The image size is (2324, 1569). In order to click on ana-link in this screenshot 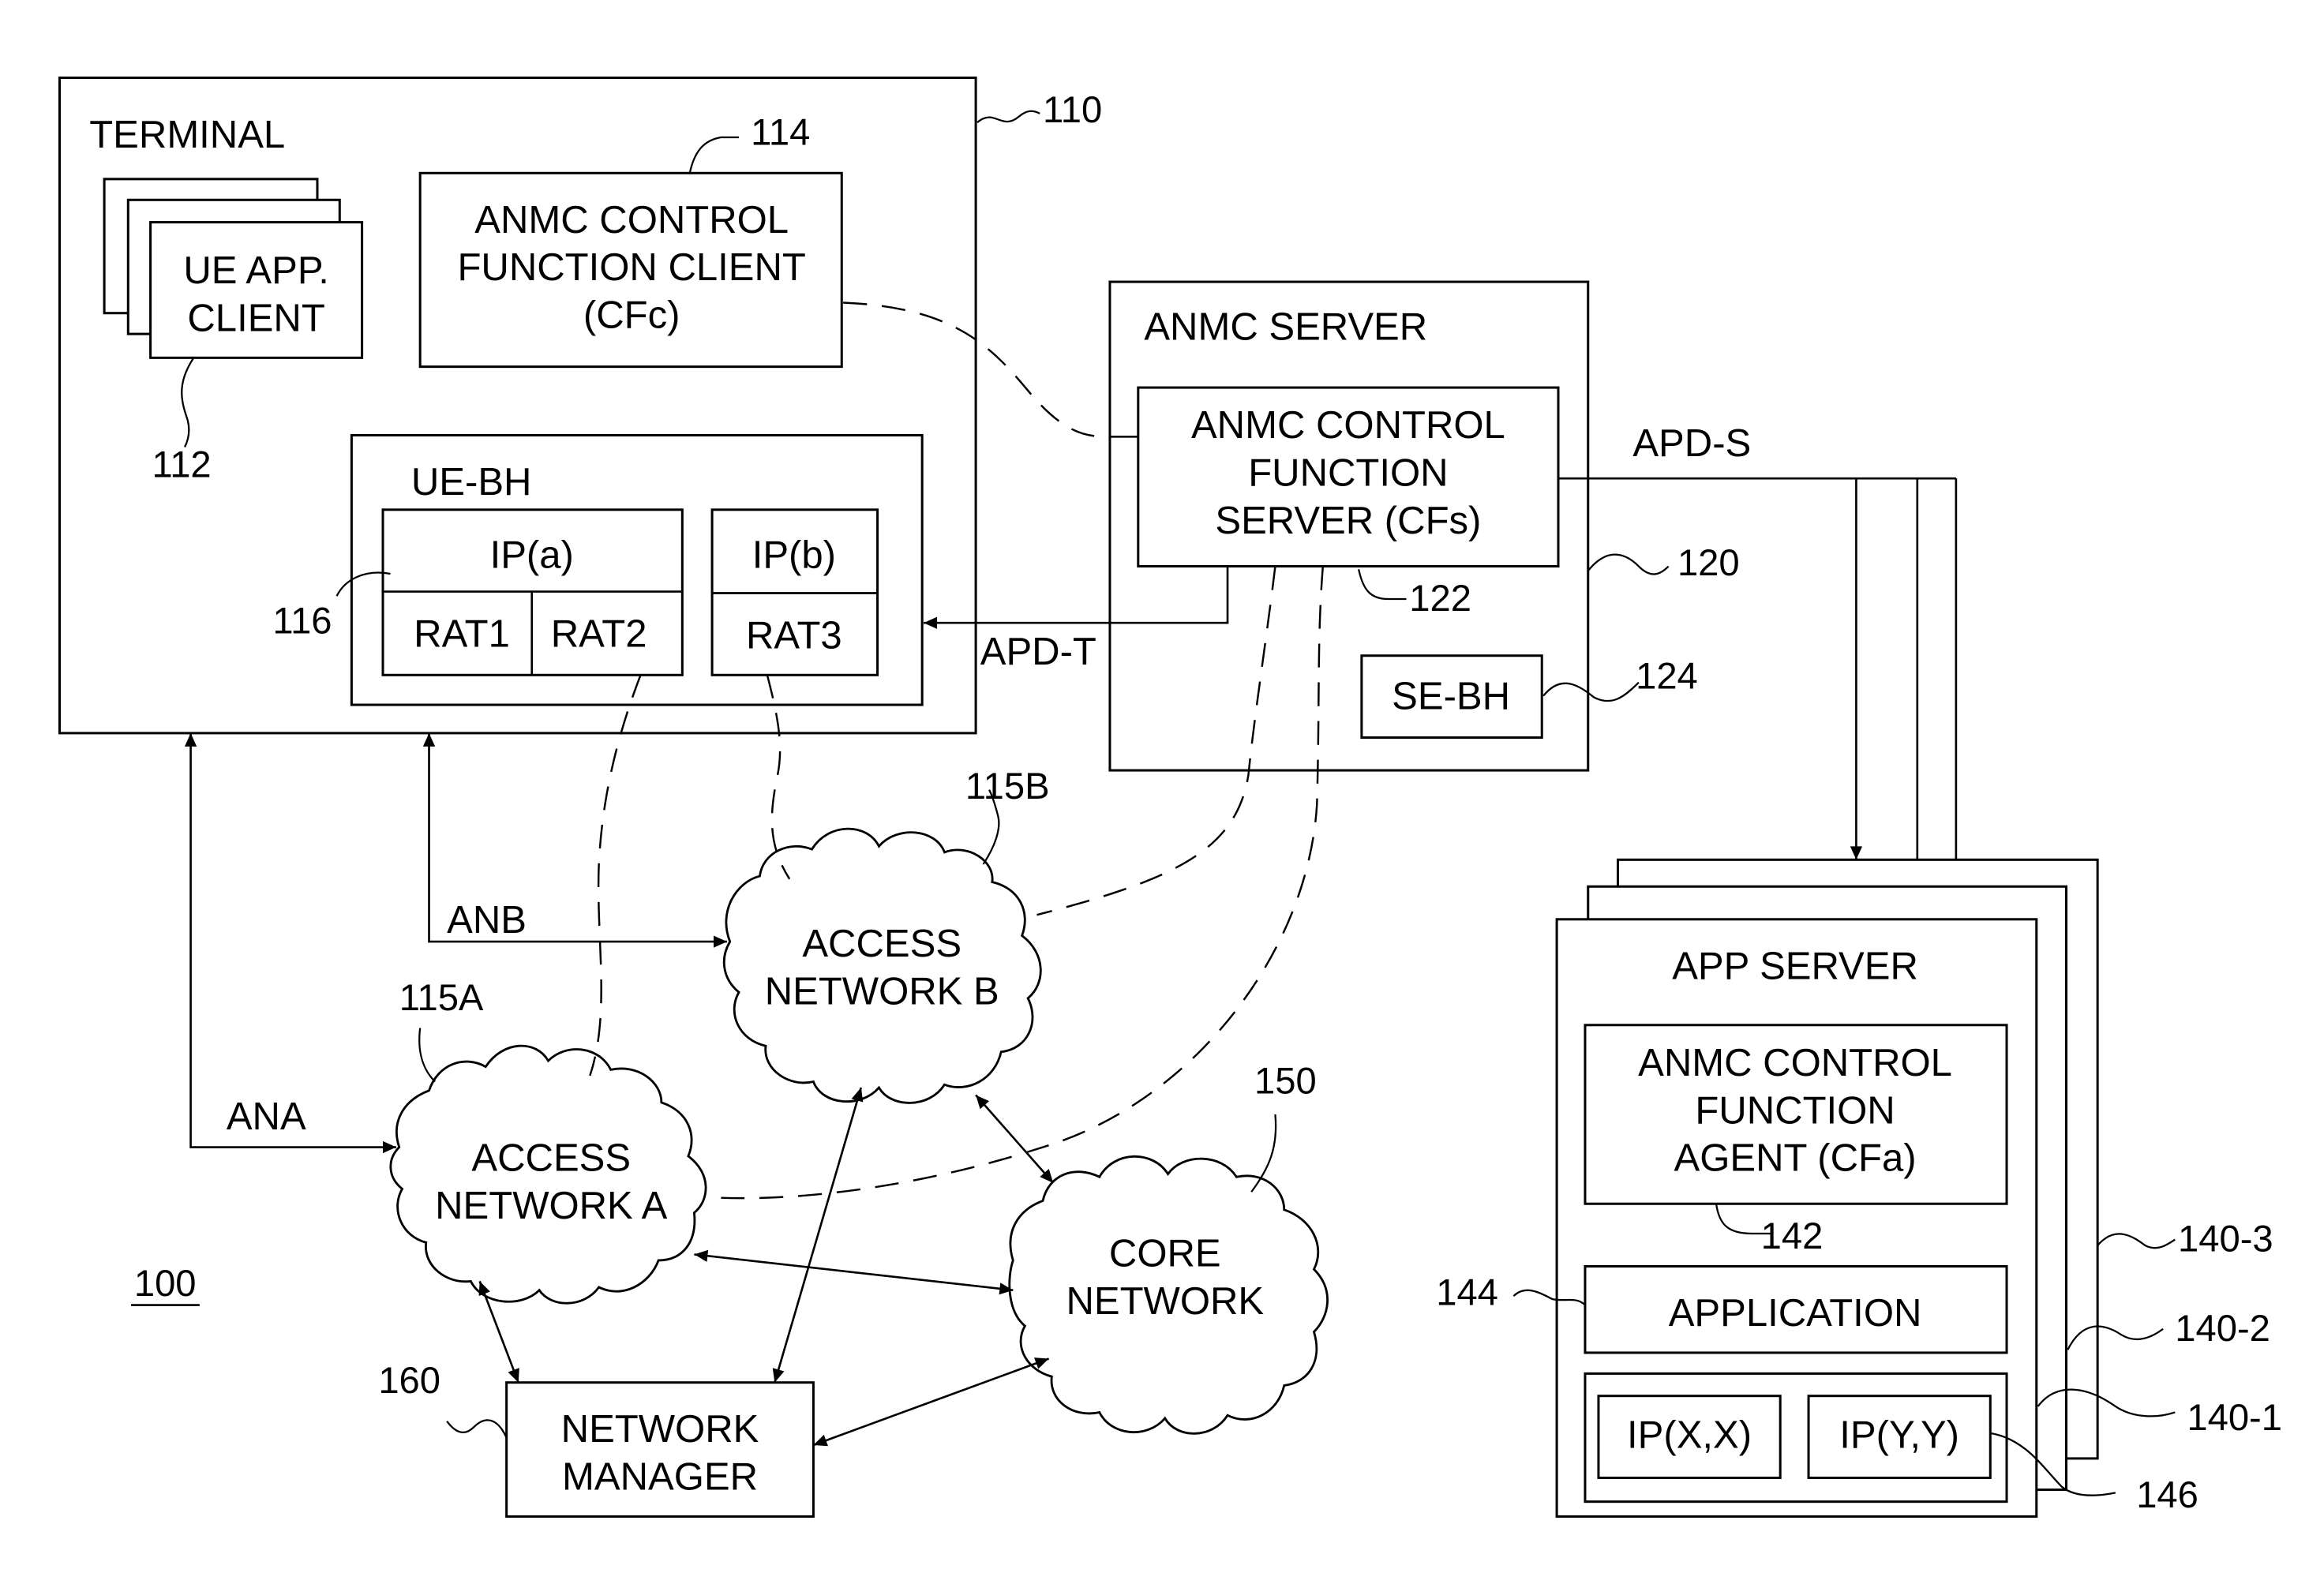, I will do `click(290, 943)`.